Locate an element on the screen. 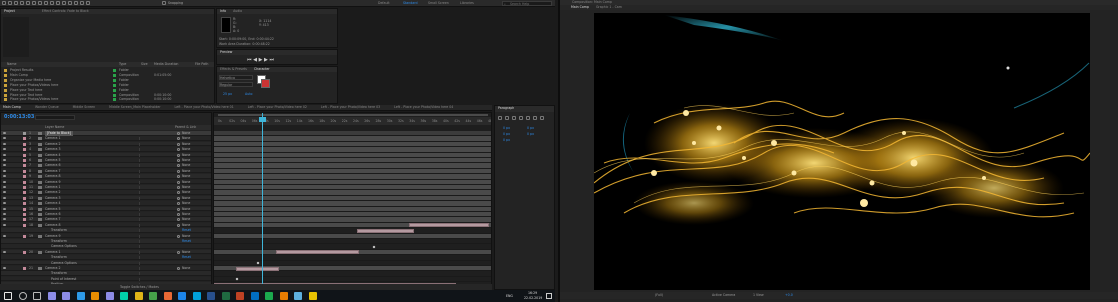 The height and width of the screenshot is (302, 1118). play-icon: ▶ is located at coordinates (261, 60).